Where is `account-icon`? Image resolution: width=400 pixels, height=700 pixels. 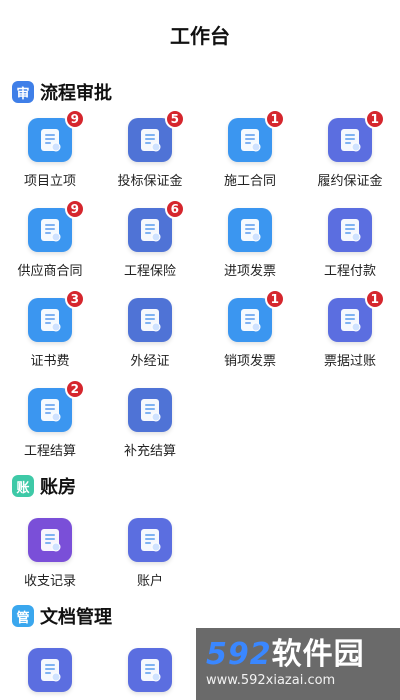 account-icon is located at coordinates (150, 540).